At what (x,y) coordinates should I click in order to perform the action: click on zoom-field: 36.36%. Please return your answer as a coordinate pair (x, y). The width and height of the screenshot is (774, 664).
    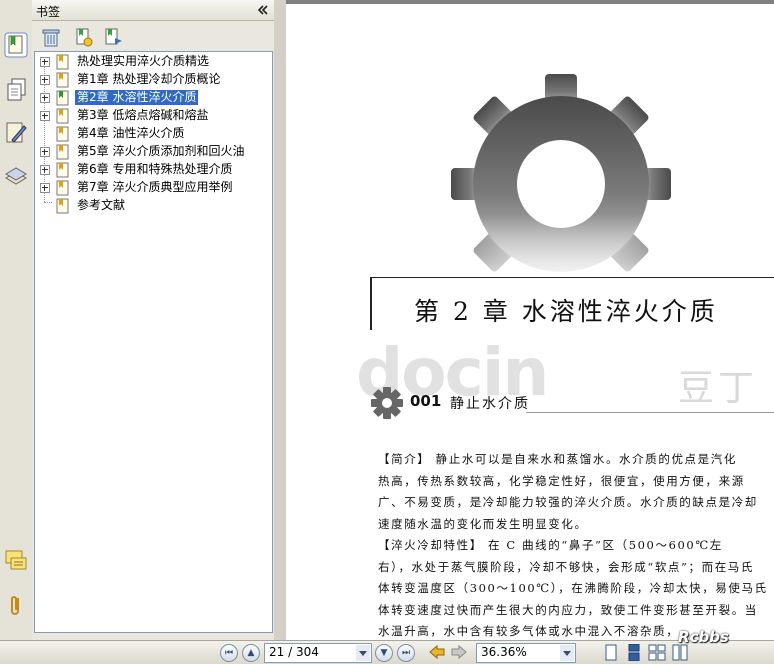
    Looking at the image, I should click on (526, 653).